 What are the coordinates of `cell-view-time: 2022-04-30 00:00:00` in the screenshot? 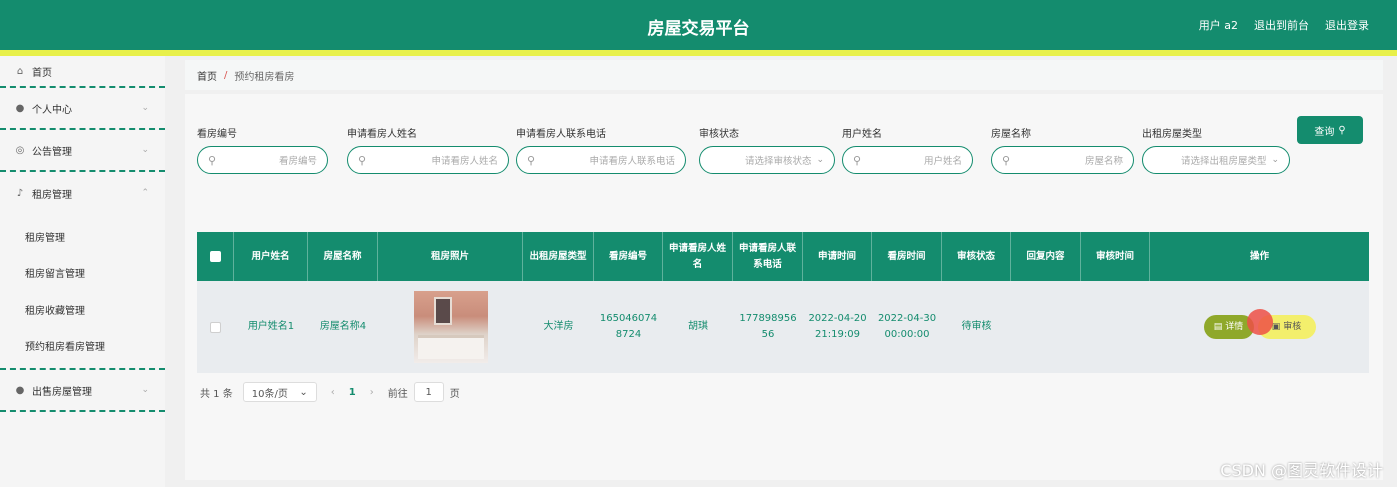 It's located at (907, 326).